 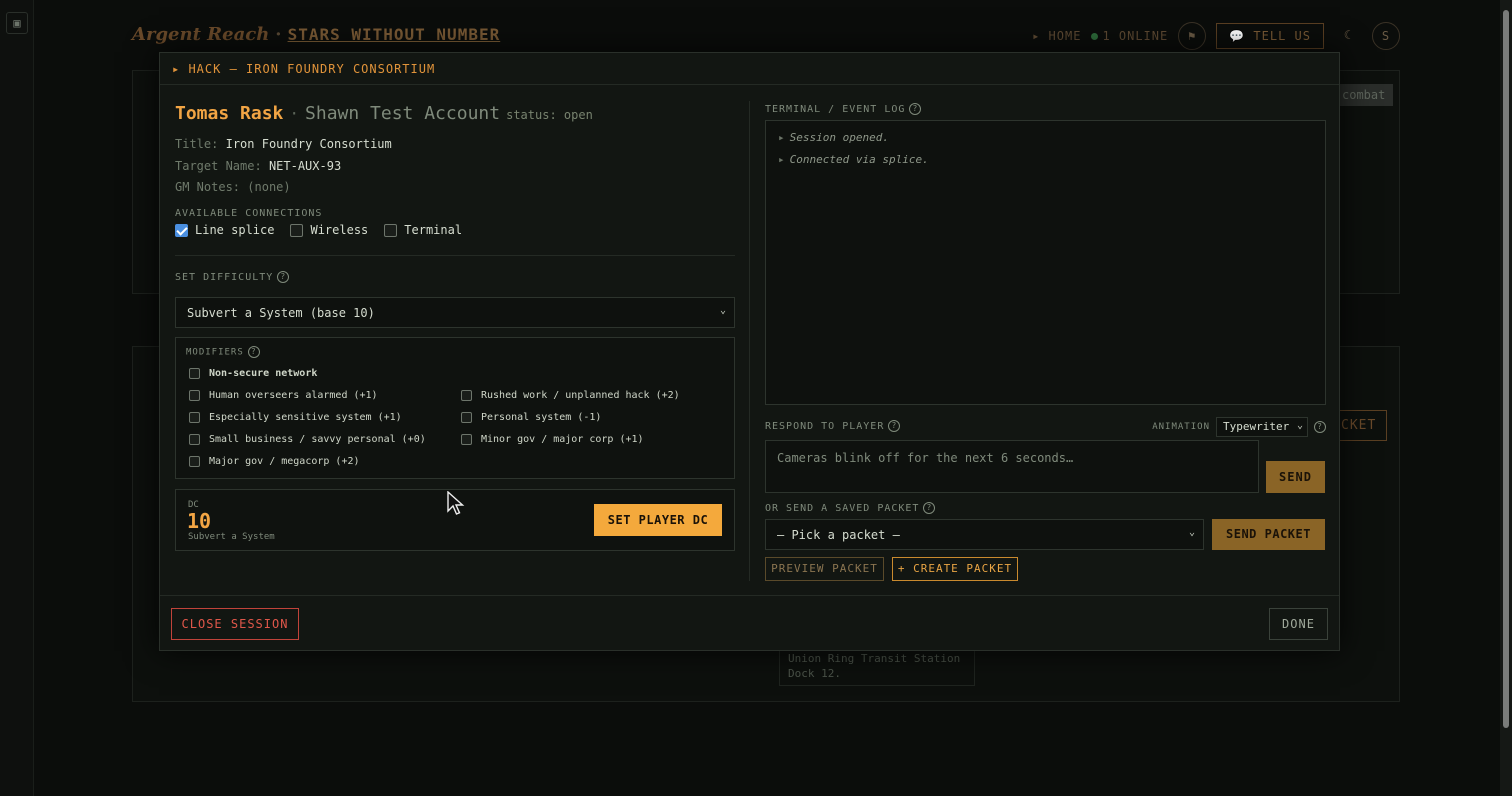 What do you see at coordinates (749, 341) in the screenshot?
I see `column-divider` at bounding box center [749, 341].